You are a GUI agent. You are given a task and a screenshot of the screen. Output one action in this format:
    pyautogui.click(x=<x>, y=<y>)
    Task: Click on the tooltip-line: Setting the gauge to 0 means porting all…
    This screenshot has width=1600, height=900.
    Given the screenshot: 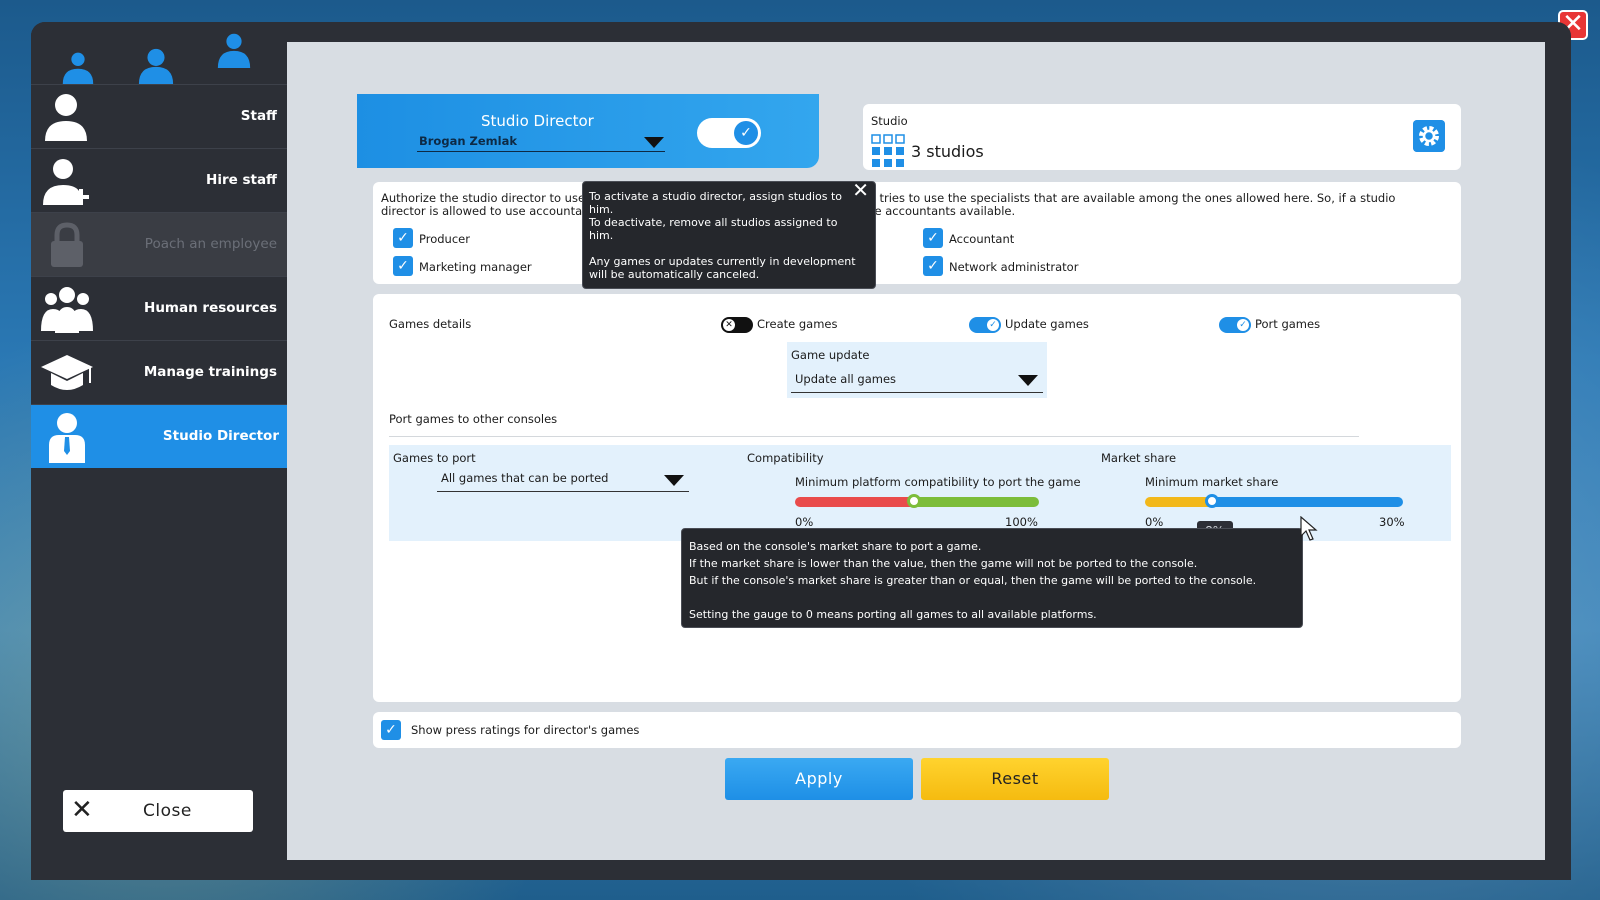 What is the action you would take?
    pyautogui.click(x=893, y=614)
    